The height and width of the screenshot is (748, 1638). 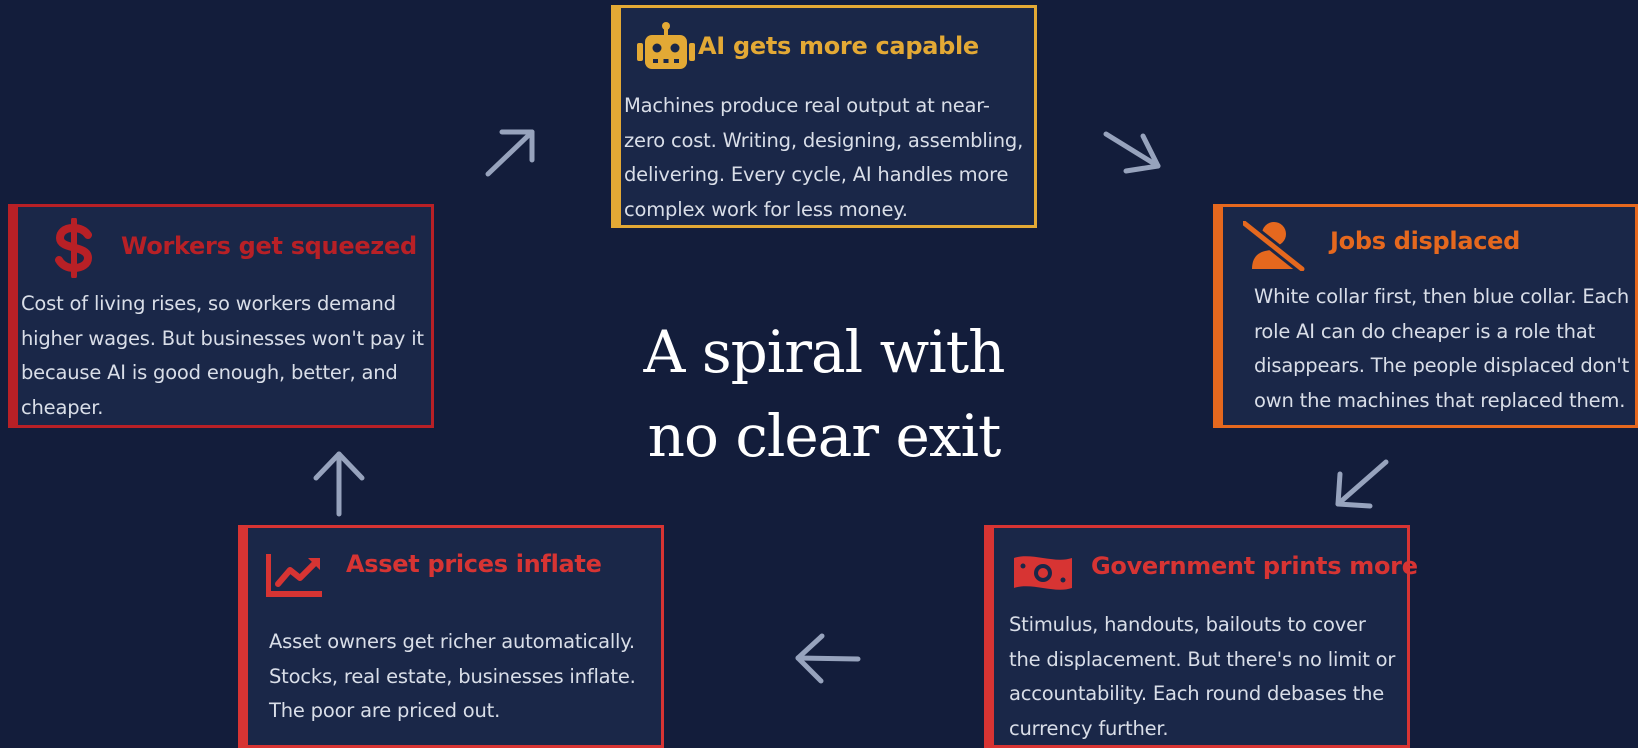 What do you see at coordinates (1440, 400) in the screenshot?
I see `description-line: own the machines that replaced them.` at bounding box center [1440, 400].